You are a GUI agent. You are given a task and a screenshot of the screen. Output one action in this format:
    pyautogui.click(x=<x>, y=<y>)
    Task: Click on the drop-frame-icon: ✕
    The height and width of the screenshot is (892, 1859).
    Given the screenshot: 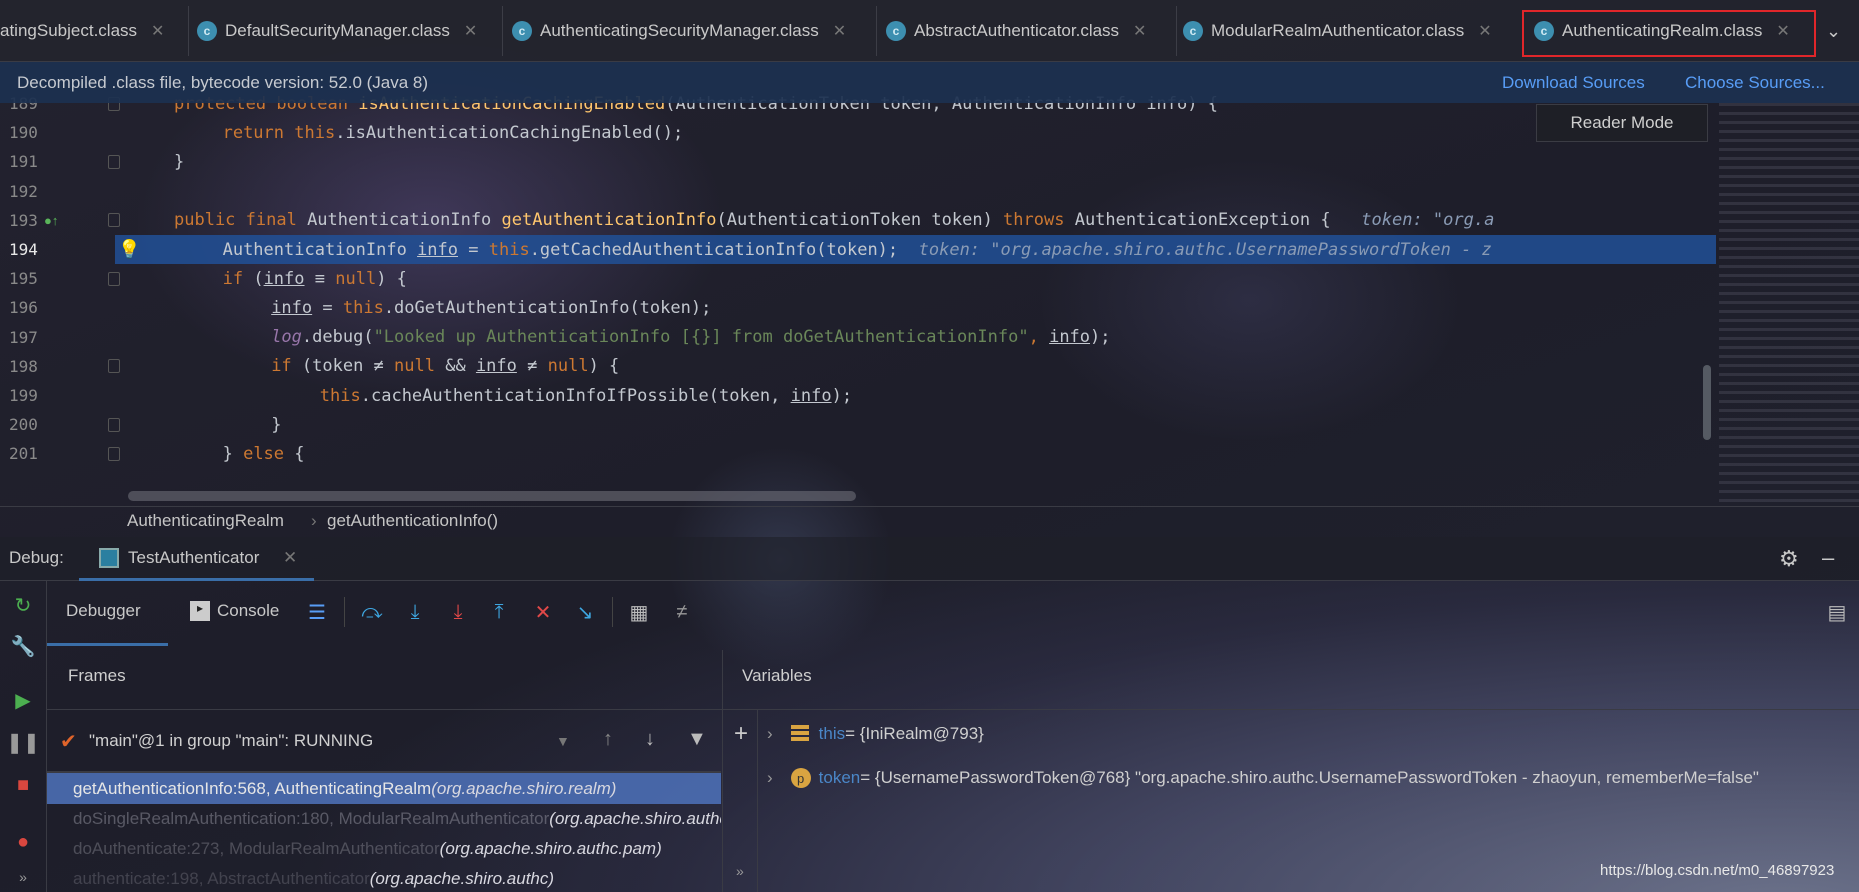 What is the action you would take?
    pyautogui.click(x=543, y=612)
    